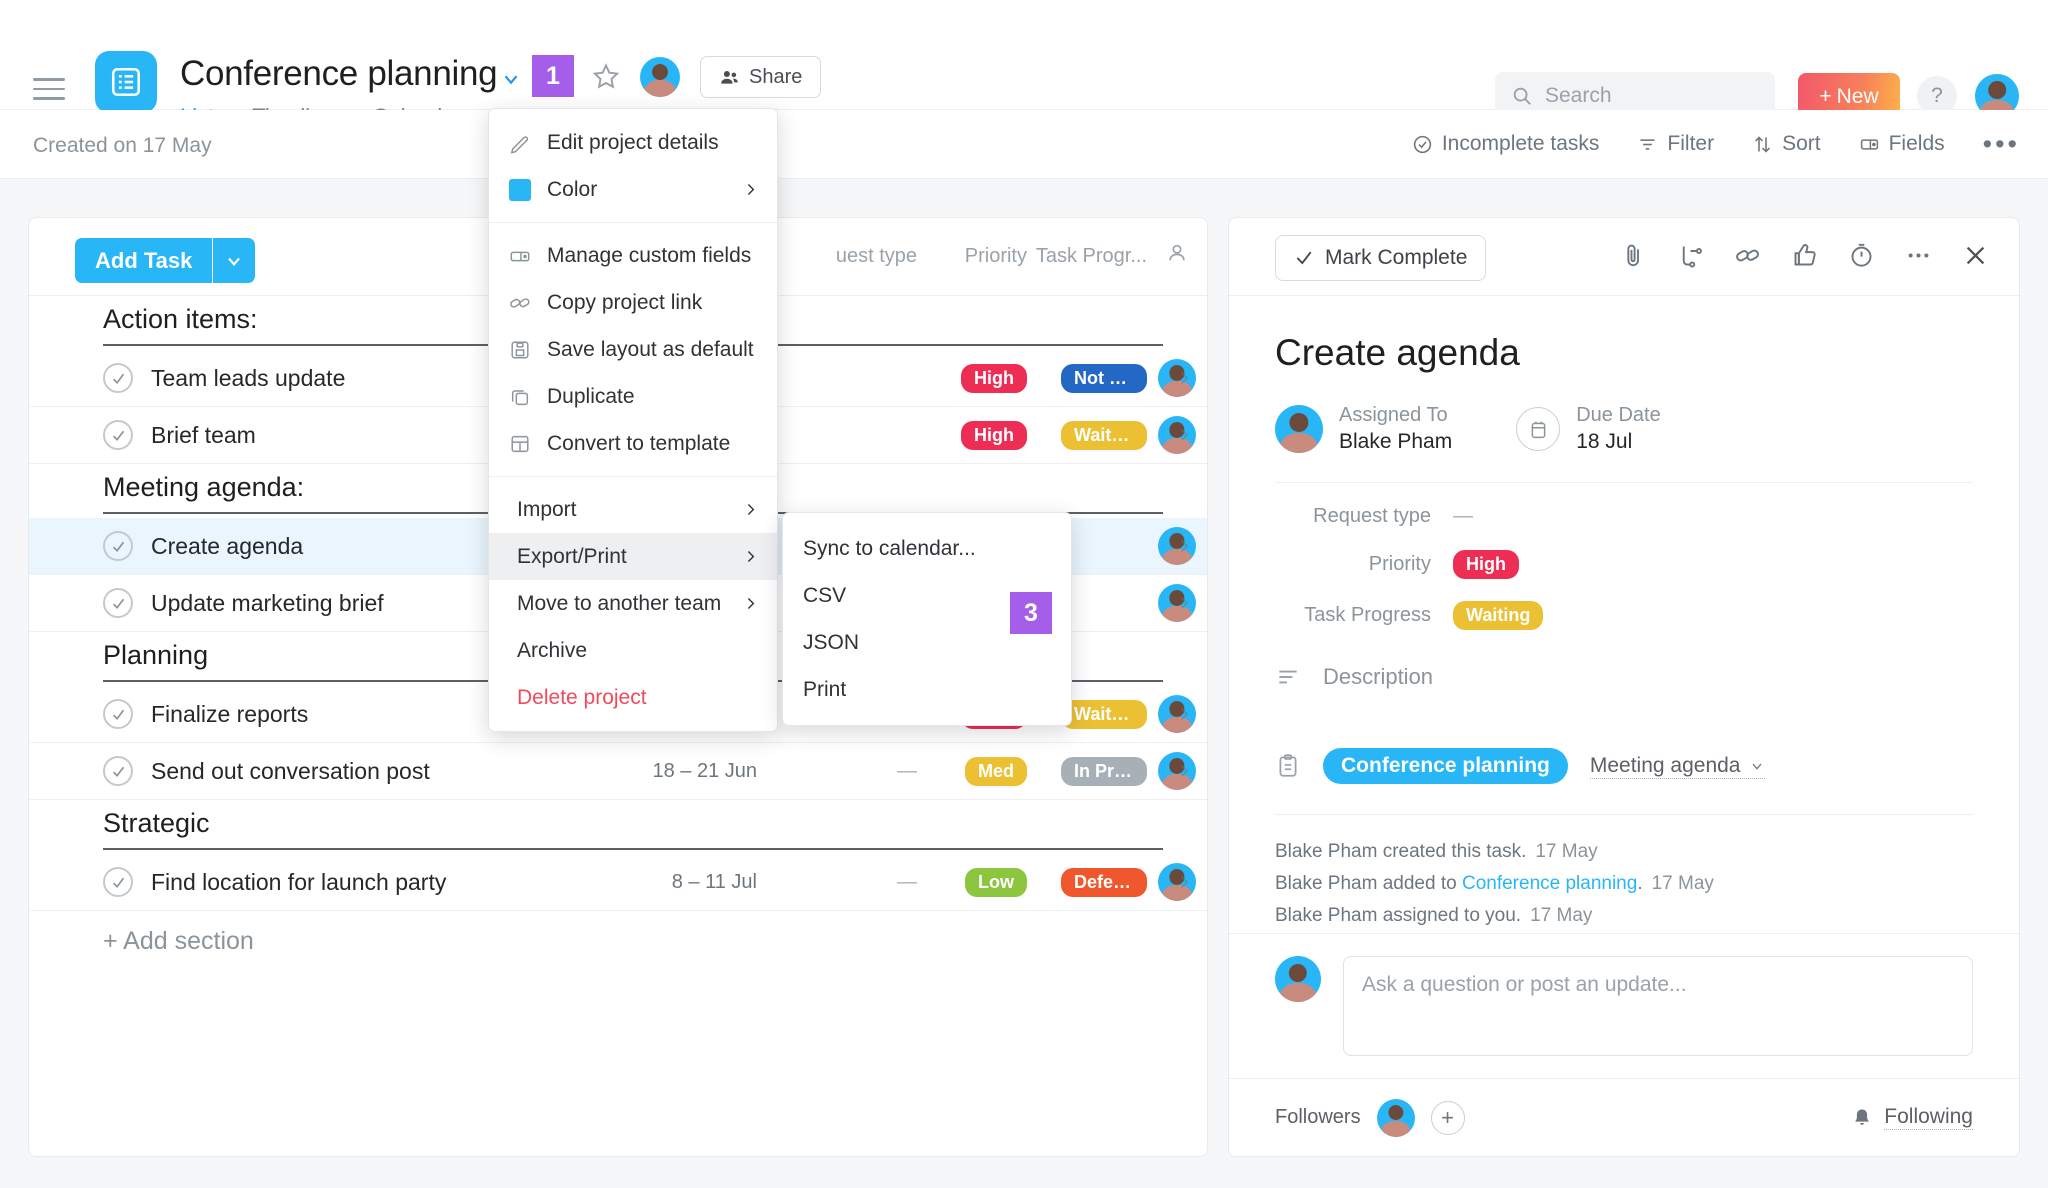  What do you see at coordinates (1675, 144) in the screenshot?
I see `filter-button: Filter` at bounding box center [1675, 144].